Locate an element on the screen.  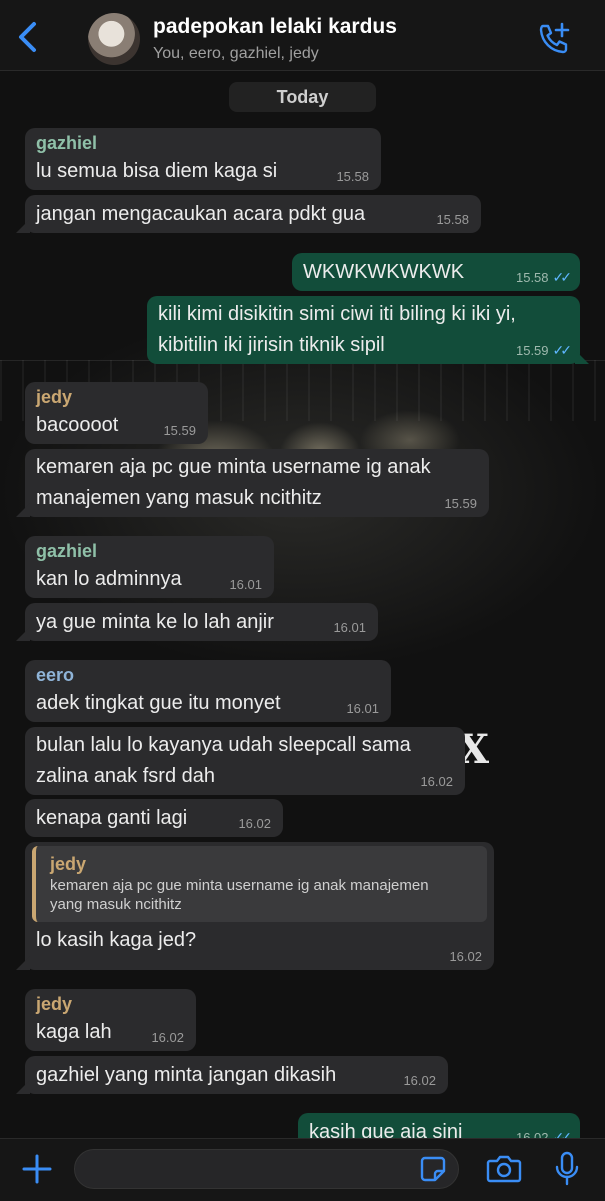
message-text: ya gue minta ke lo lah anjir is located at coordinates (155, 622).